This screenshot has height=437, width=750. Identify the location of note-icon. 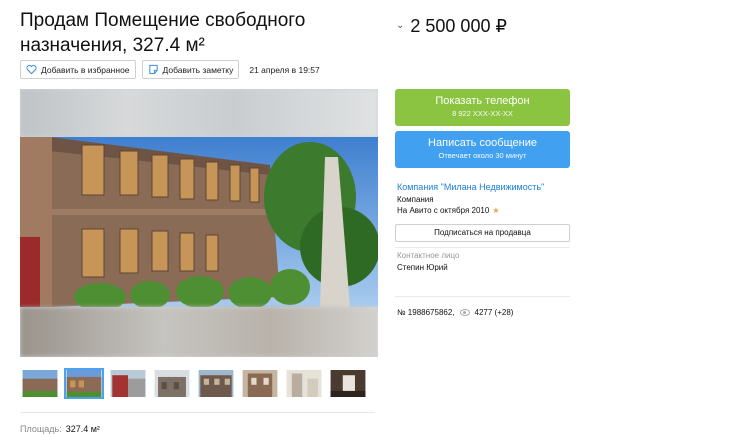
(153, 69).